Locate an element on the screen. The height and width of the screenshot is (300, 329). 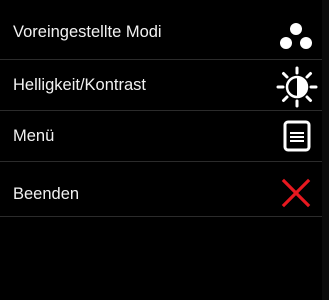
close-icon is located at coordinates (296, 193).